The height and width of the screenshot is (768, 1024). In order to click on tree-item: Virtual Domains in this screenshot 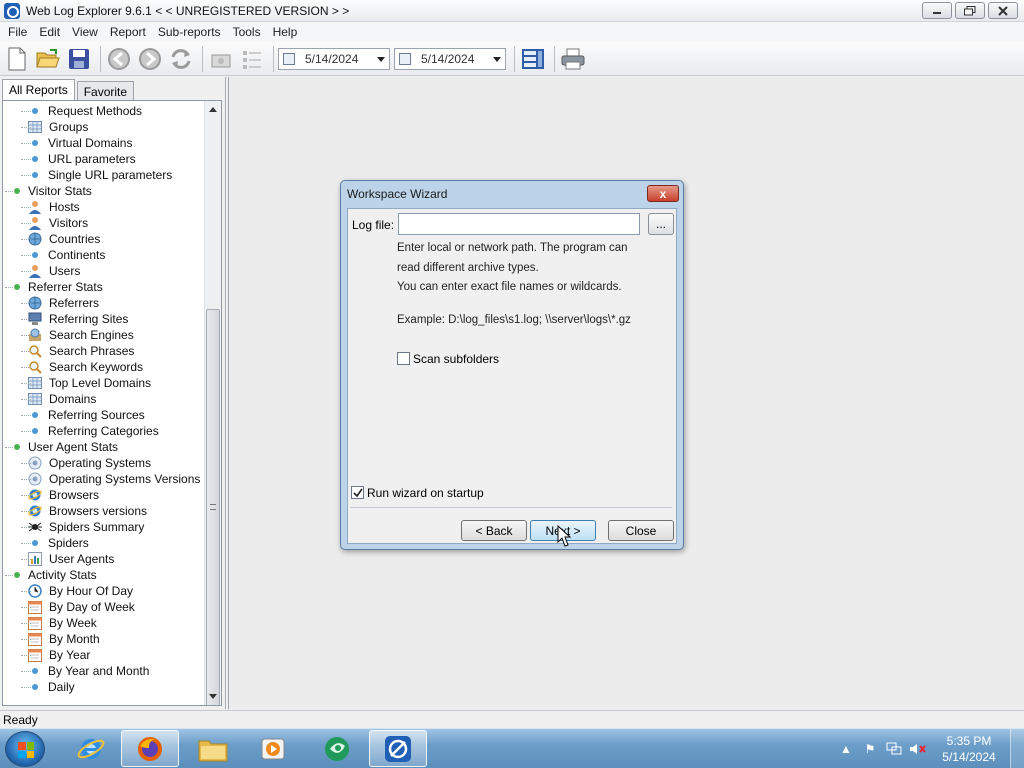, I will do `click(103, 143)`.